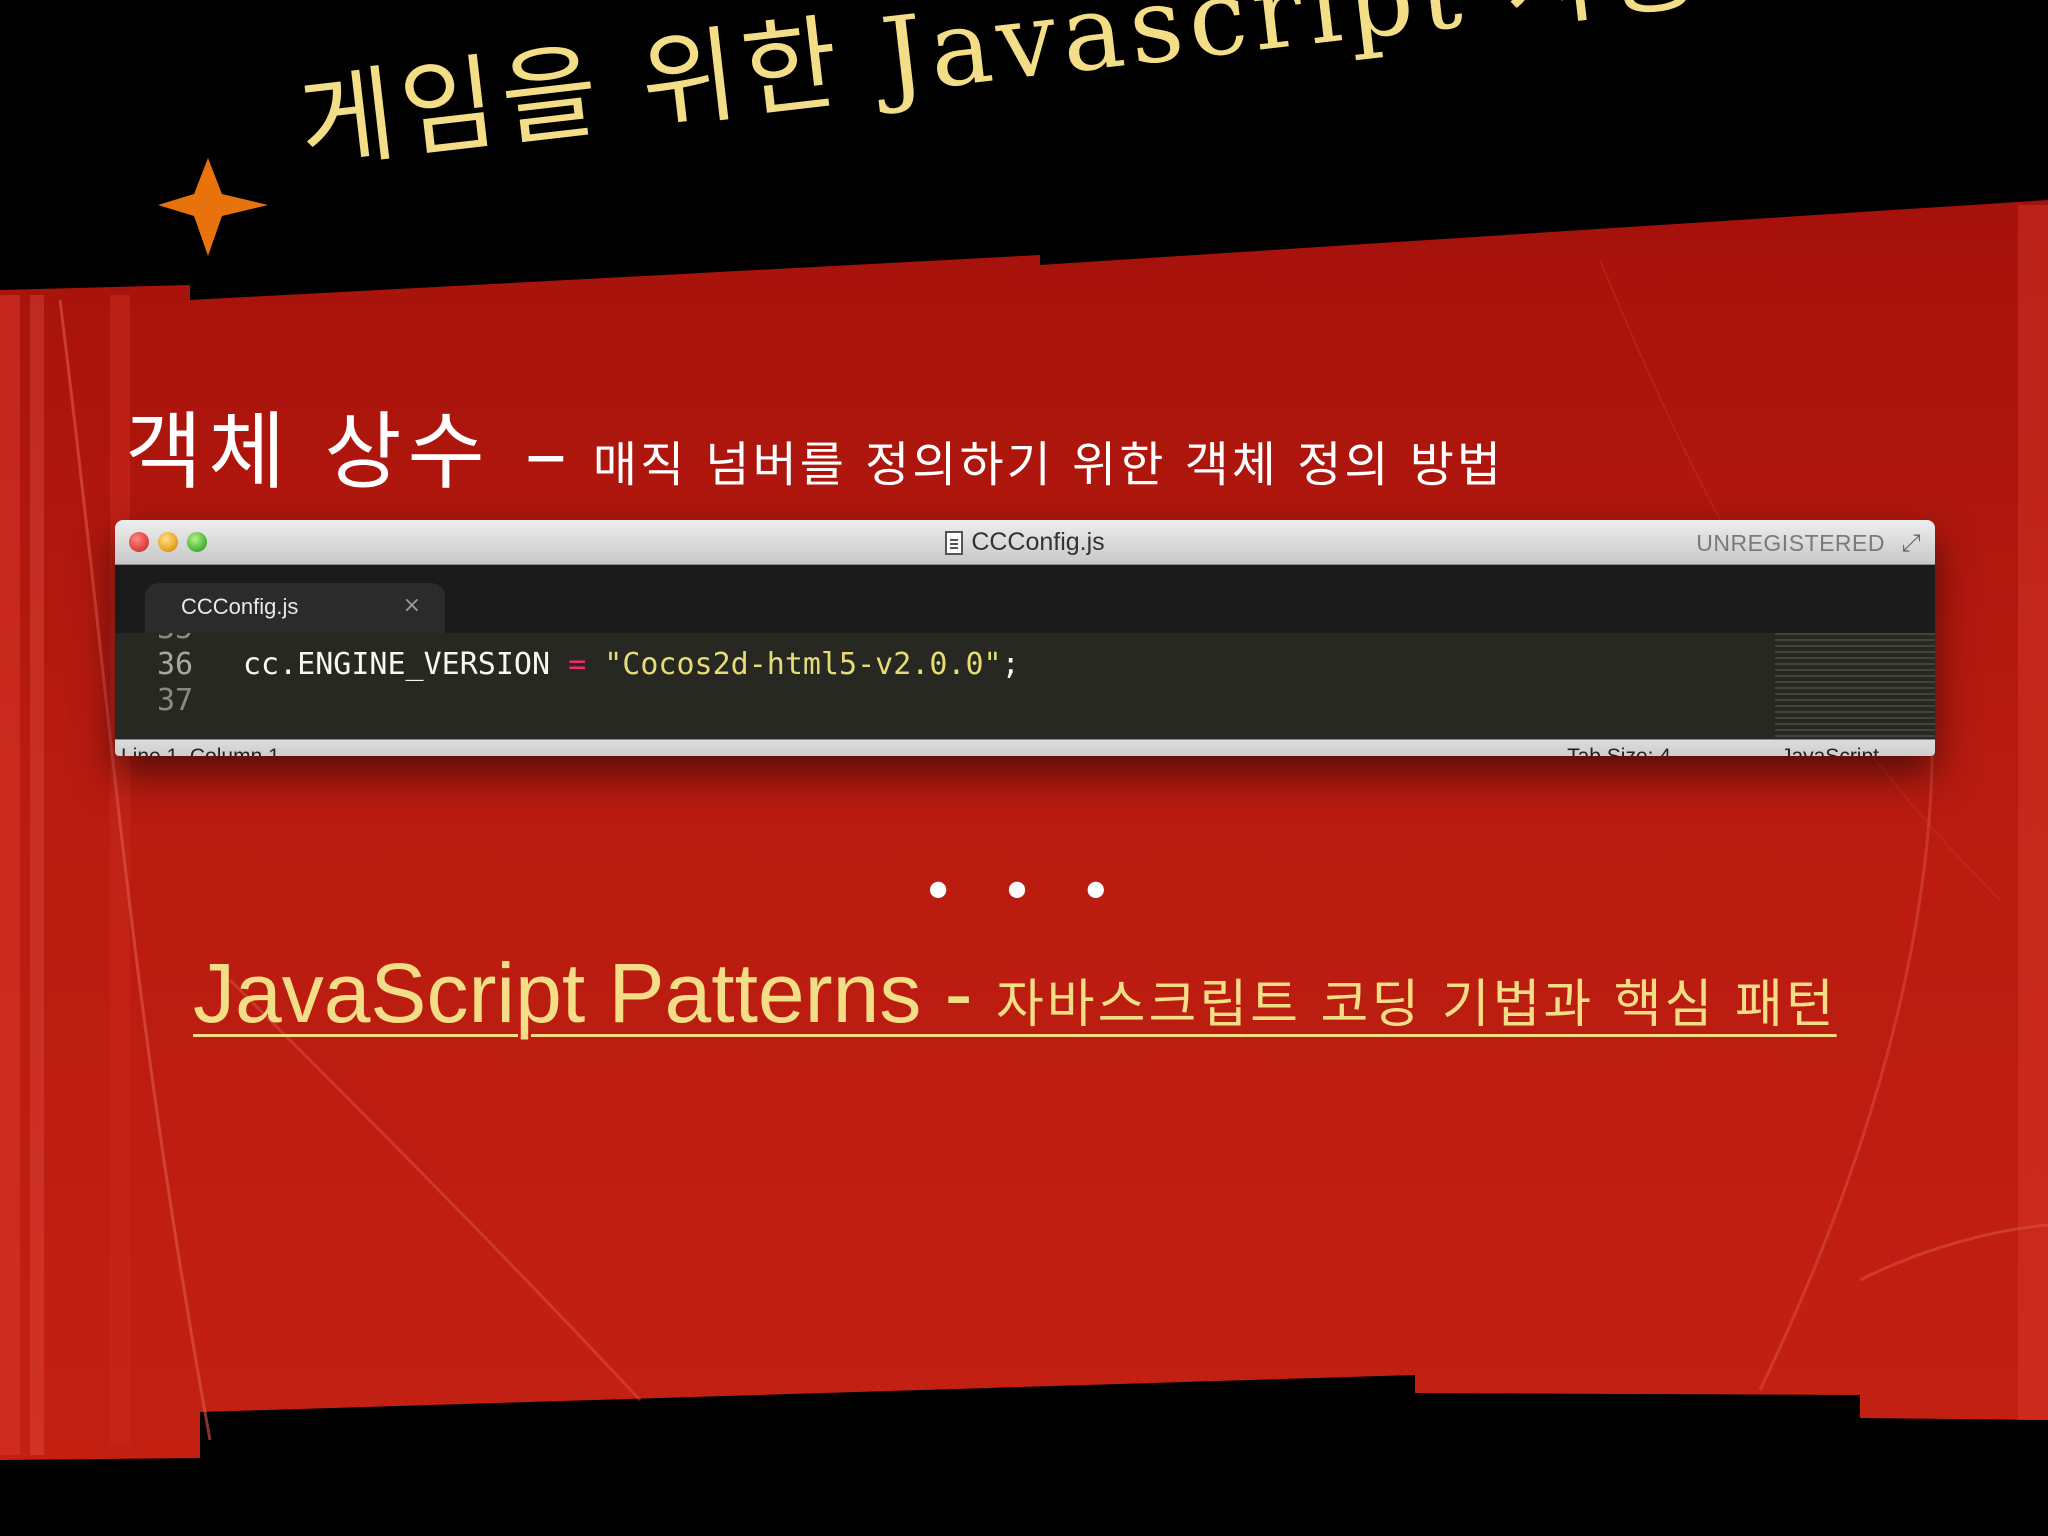  Describe the element at coordinates (406, 664) in the screenshot. I see `code-identifier: cc.ENGINE_VERSION` at that location.